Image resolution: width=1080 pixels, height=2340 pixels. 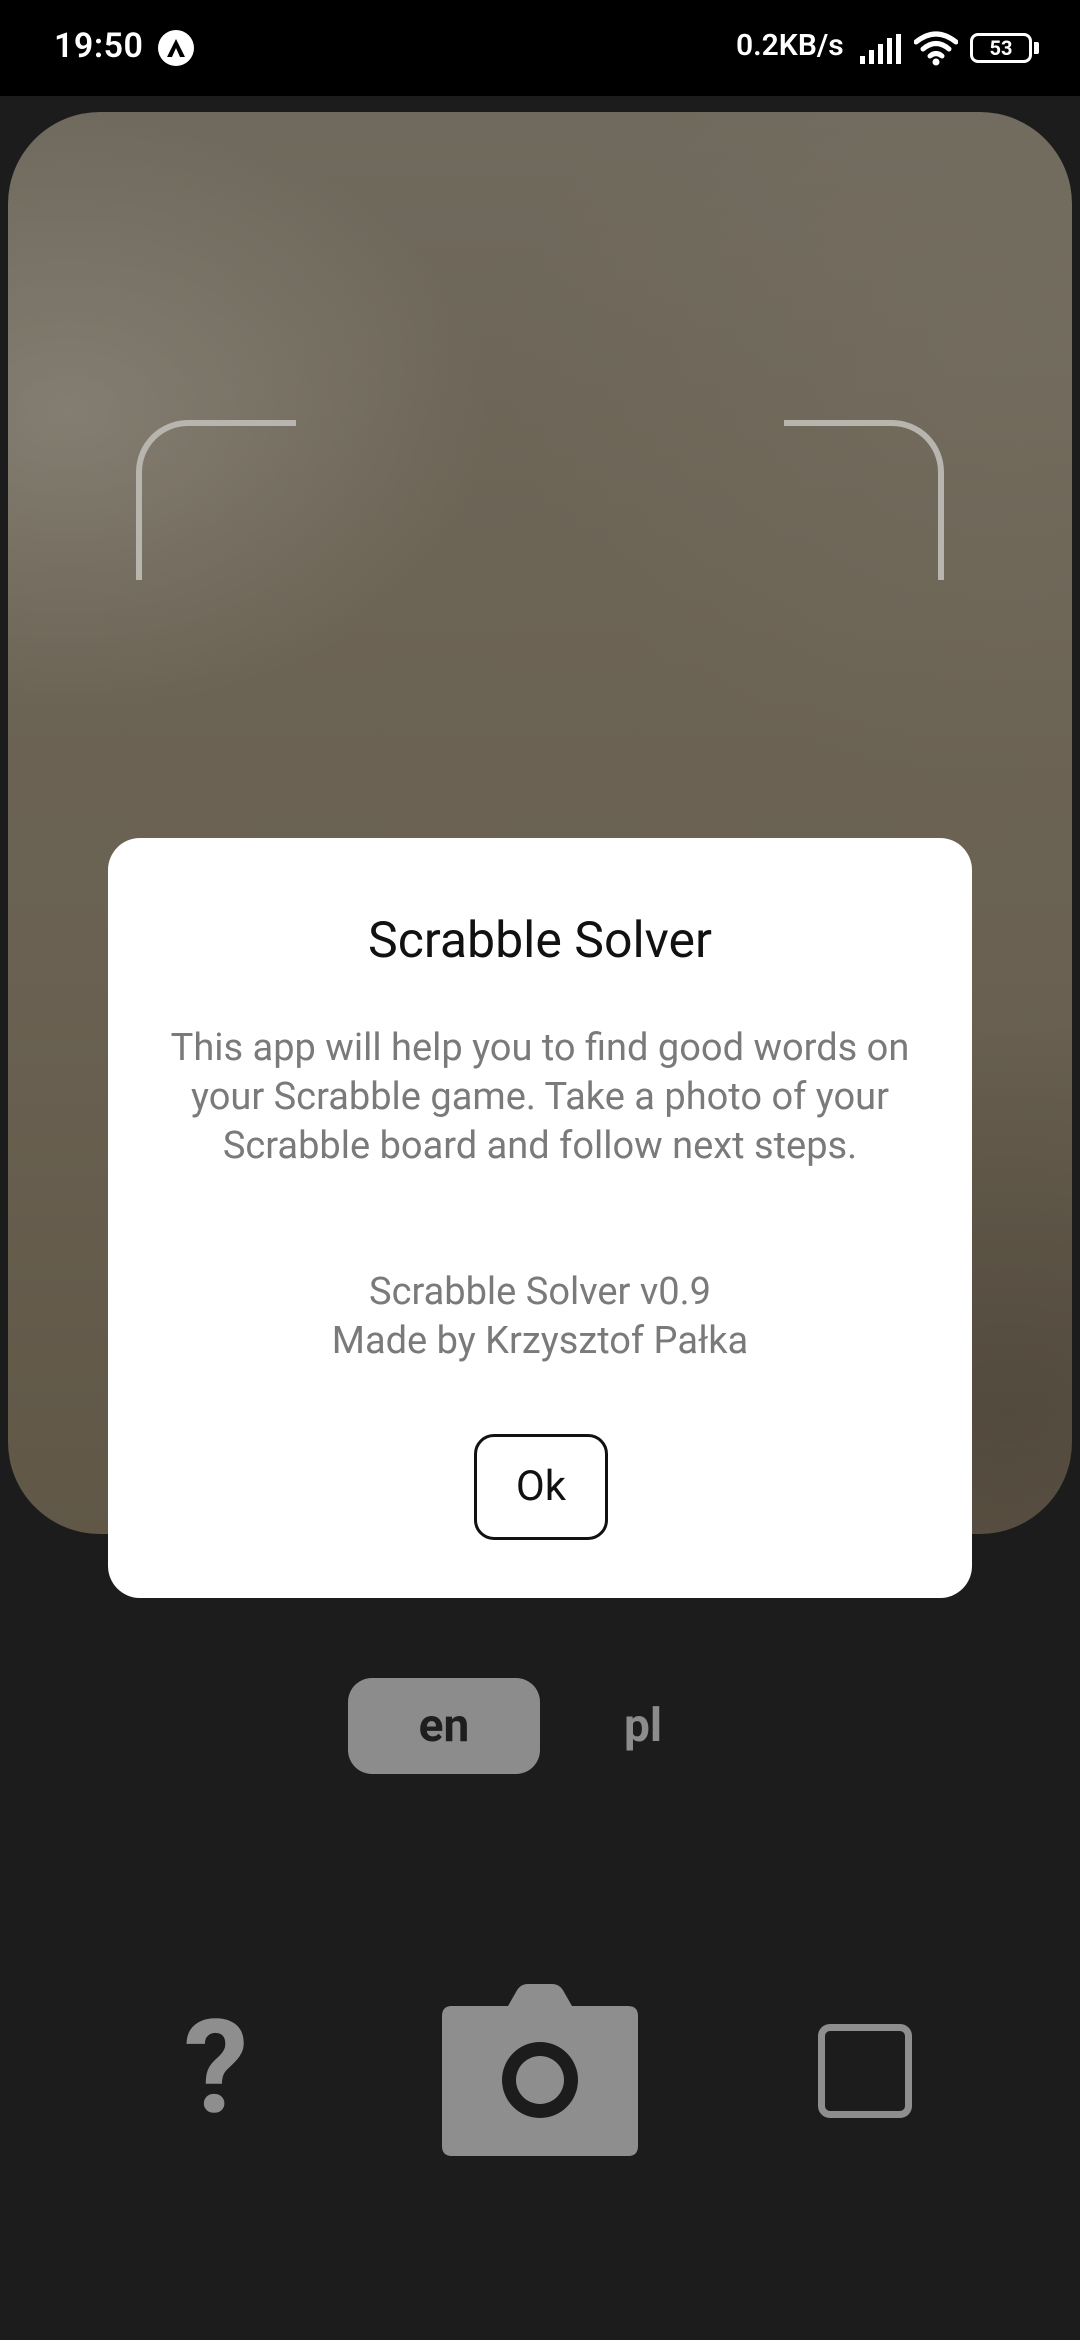 I want to click on ok-button: Ok, so click(x=541, y=1487).